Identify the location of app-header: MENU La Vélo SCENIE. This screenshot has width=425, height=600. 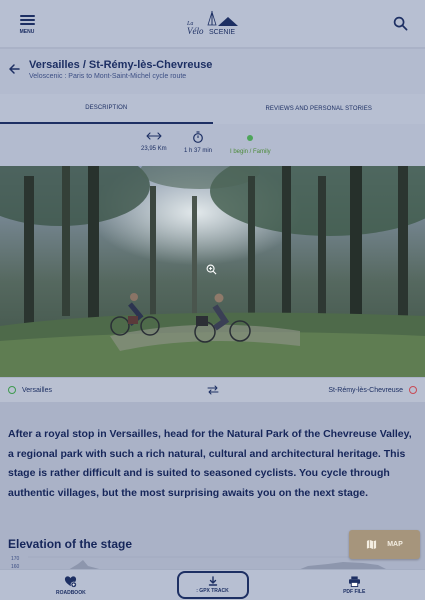
(212, 23).